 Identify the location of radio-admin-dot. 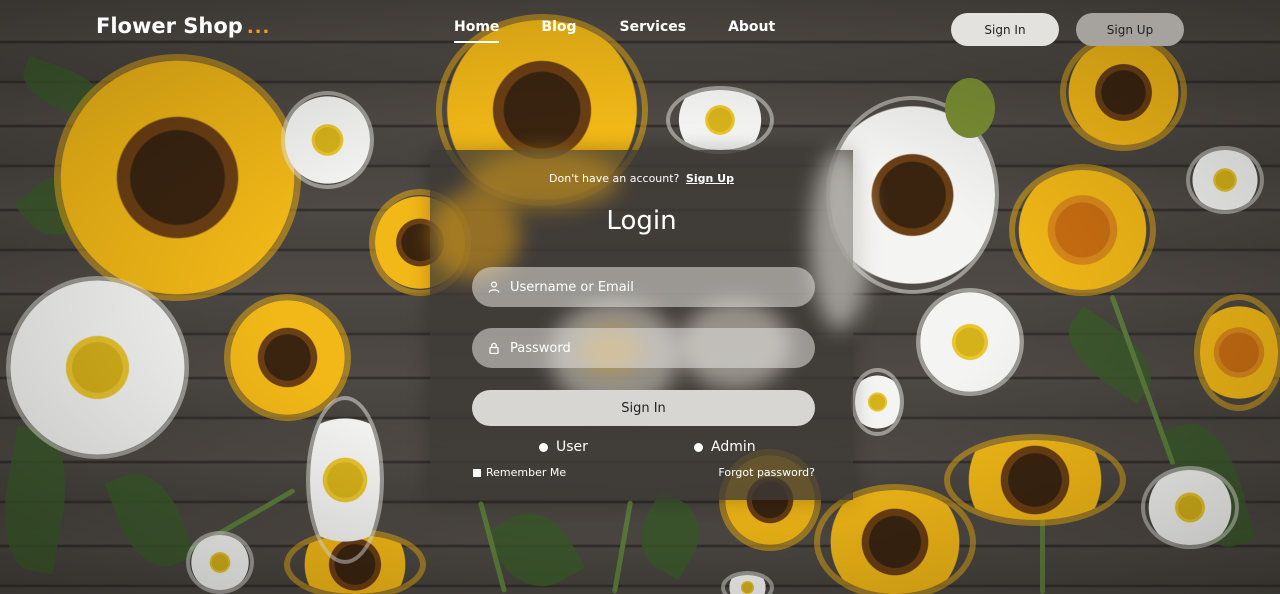
(698, 447).